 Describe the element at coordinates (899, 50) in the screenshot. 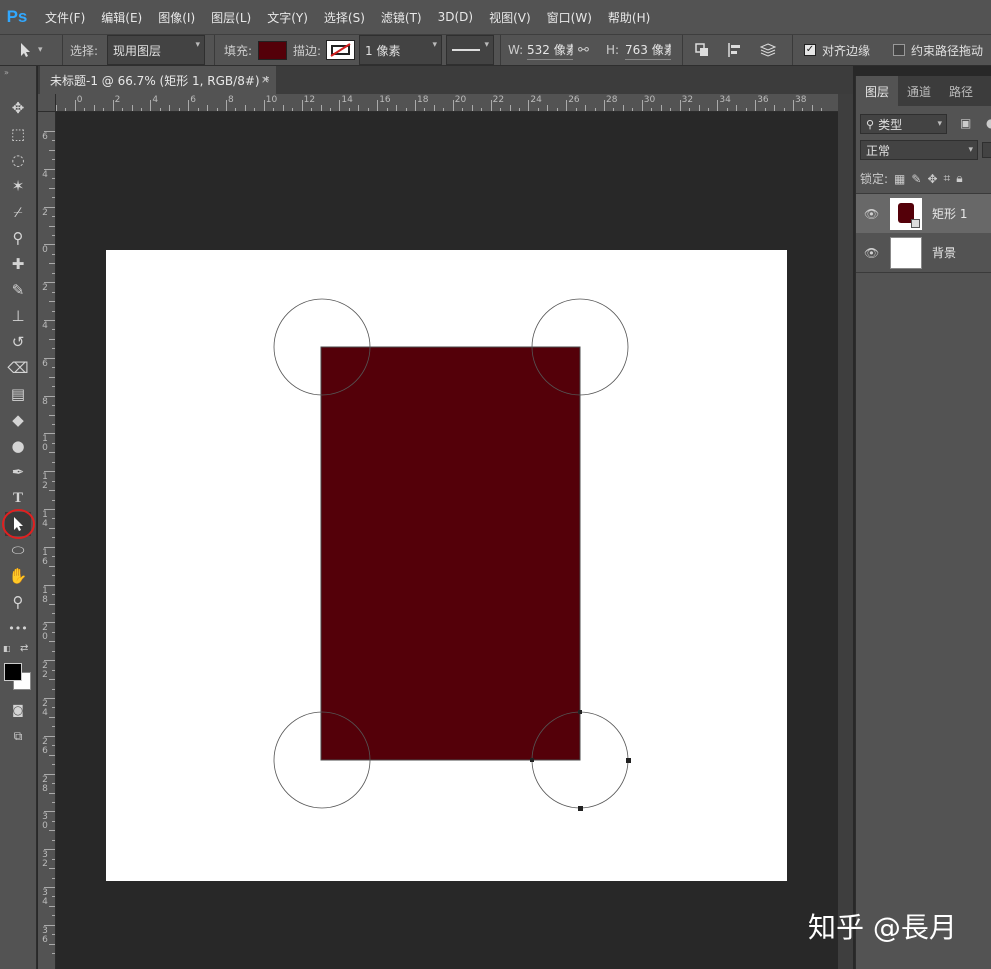

I see `unchecked-box-icon` at that location.